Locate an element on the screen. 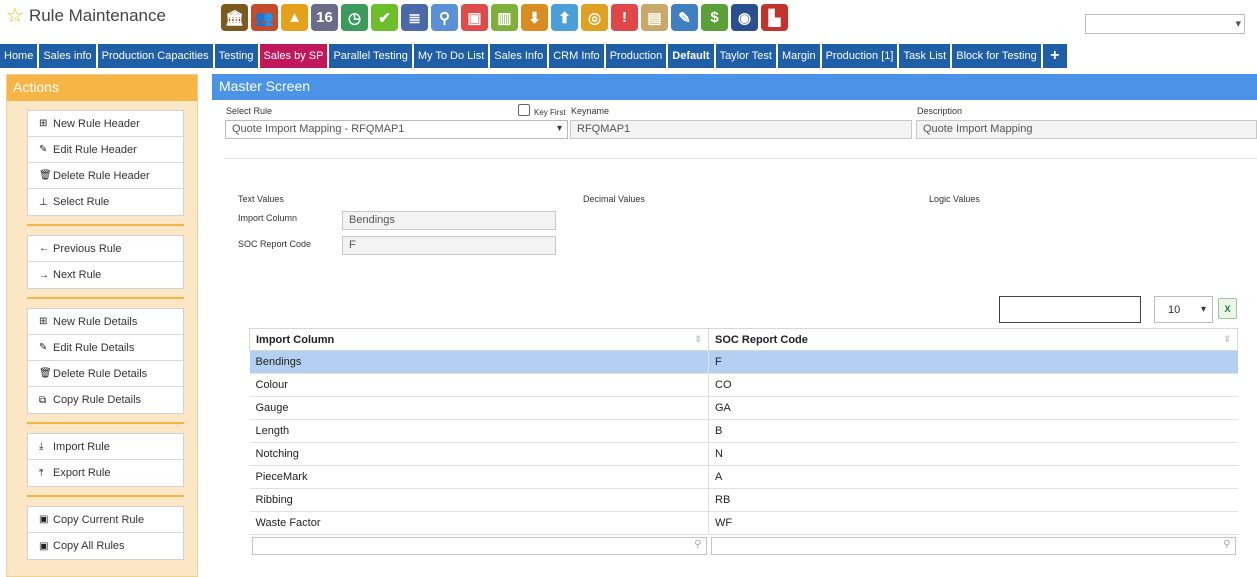 The image size is (1257, 577). delete-rule-header-button: 🗑 Delete Rule Header is located at coordinates (105, 176).